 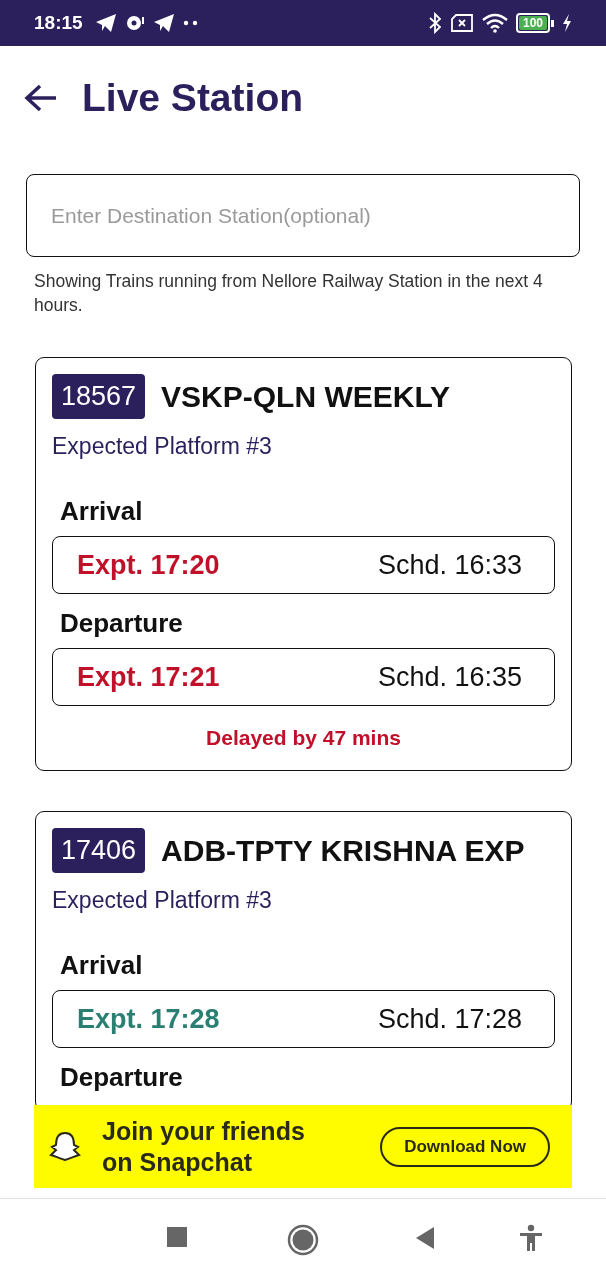 What do you see at coordinates (148, 565) in the screenshot?
I see `expected-time: Expt. 17:20` at bounding box center [148, 565].